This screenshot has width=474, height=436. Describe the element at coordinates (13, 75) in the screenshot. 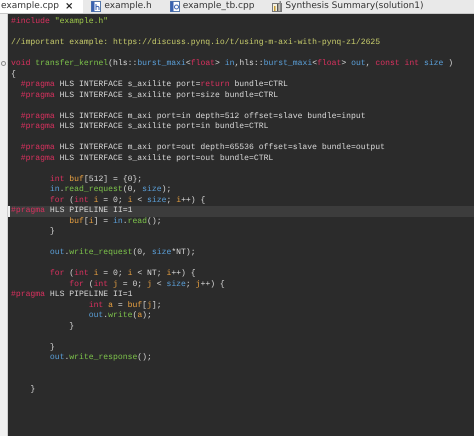

I see `code-line: {` at that location.